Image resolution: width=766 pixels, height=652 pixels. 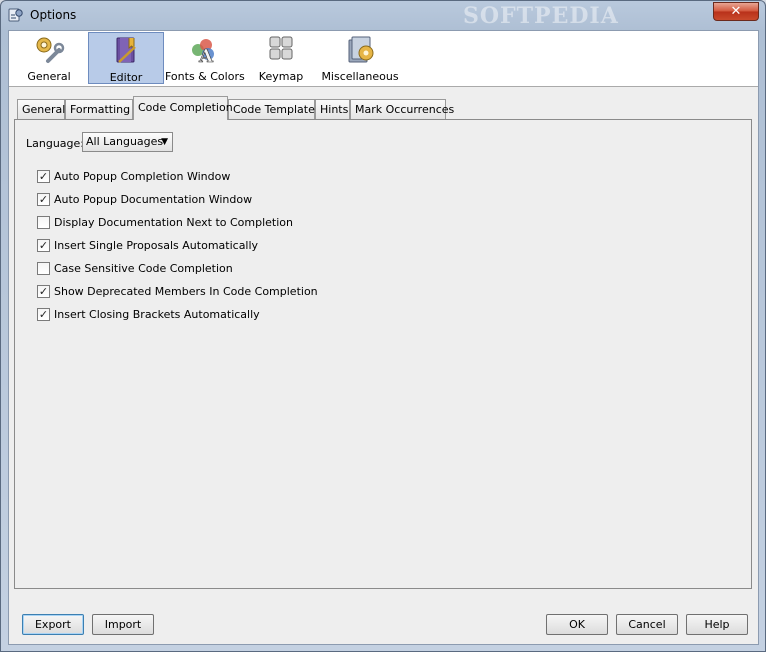 I want to click on close-icon: ✕, so click(x=736, y=11).